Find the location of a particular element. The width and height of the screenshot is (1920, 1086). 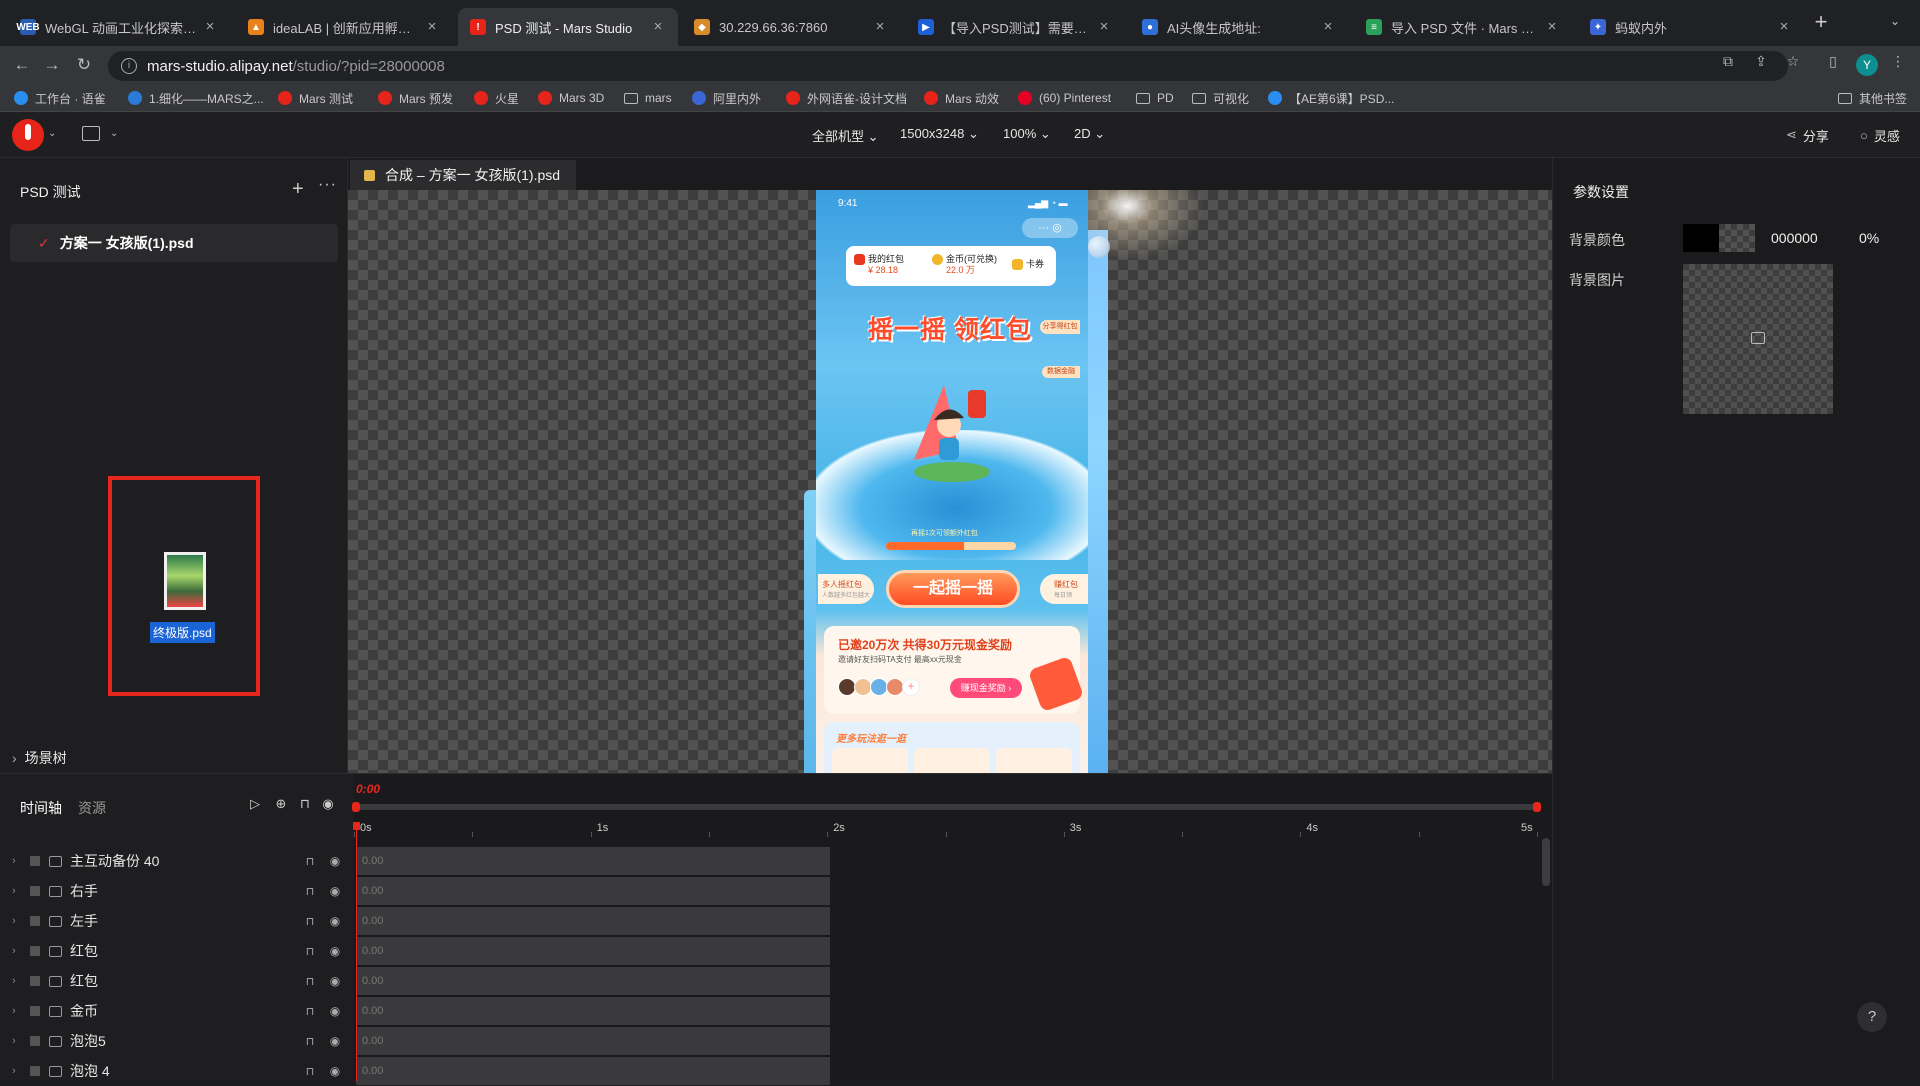

add-keyframe-icon: ⊕ is located at coordinates (281, 804).